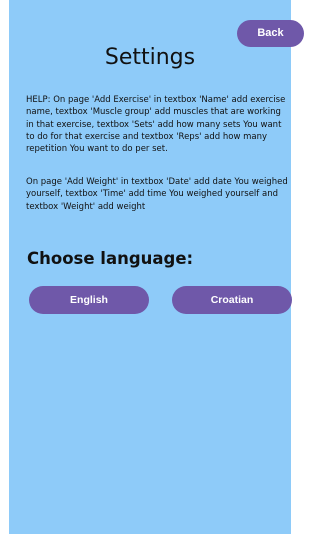  I want to click on croatian-button: Croatian, so click(232, 300).